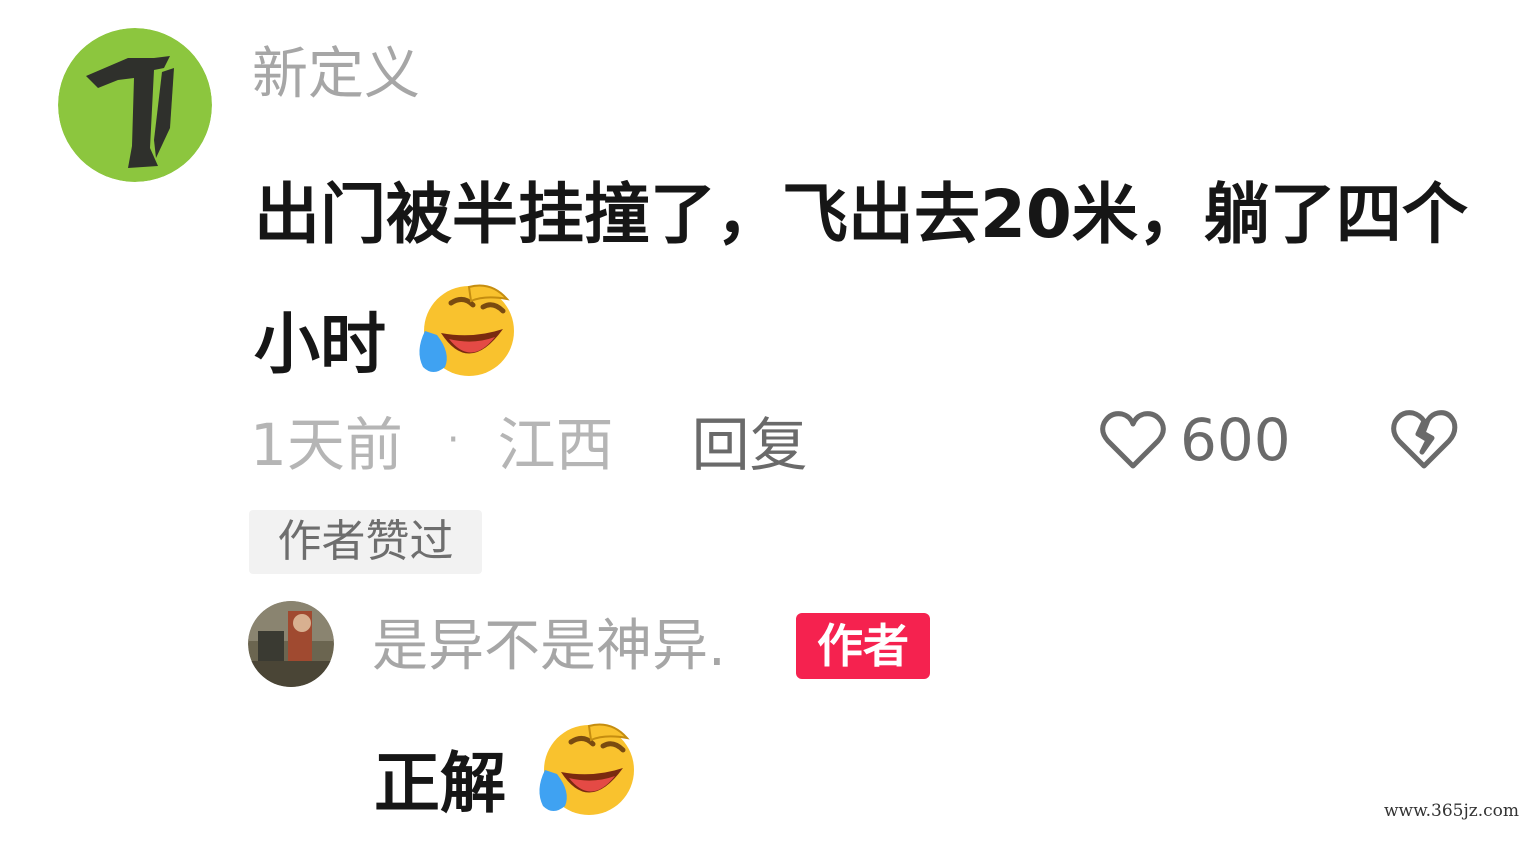 Image resolution: width=1527 pixels, height=841 pixels. I want to click on reply-comment-avatar, so click(291, 644).